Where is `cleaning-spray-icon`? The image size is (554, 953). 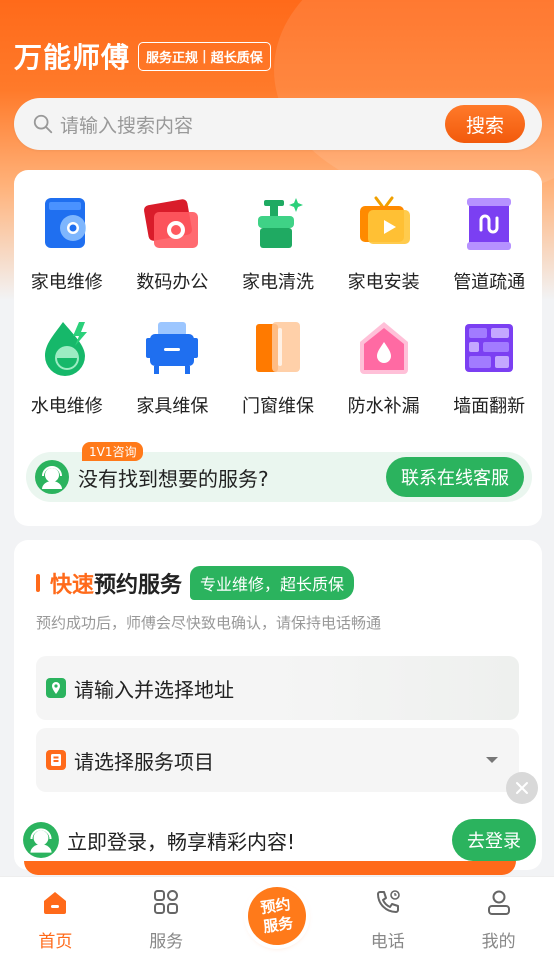
cleaning-spray-icon is located at coordinates (280, 223).